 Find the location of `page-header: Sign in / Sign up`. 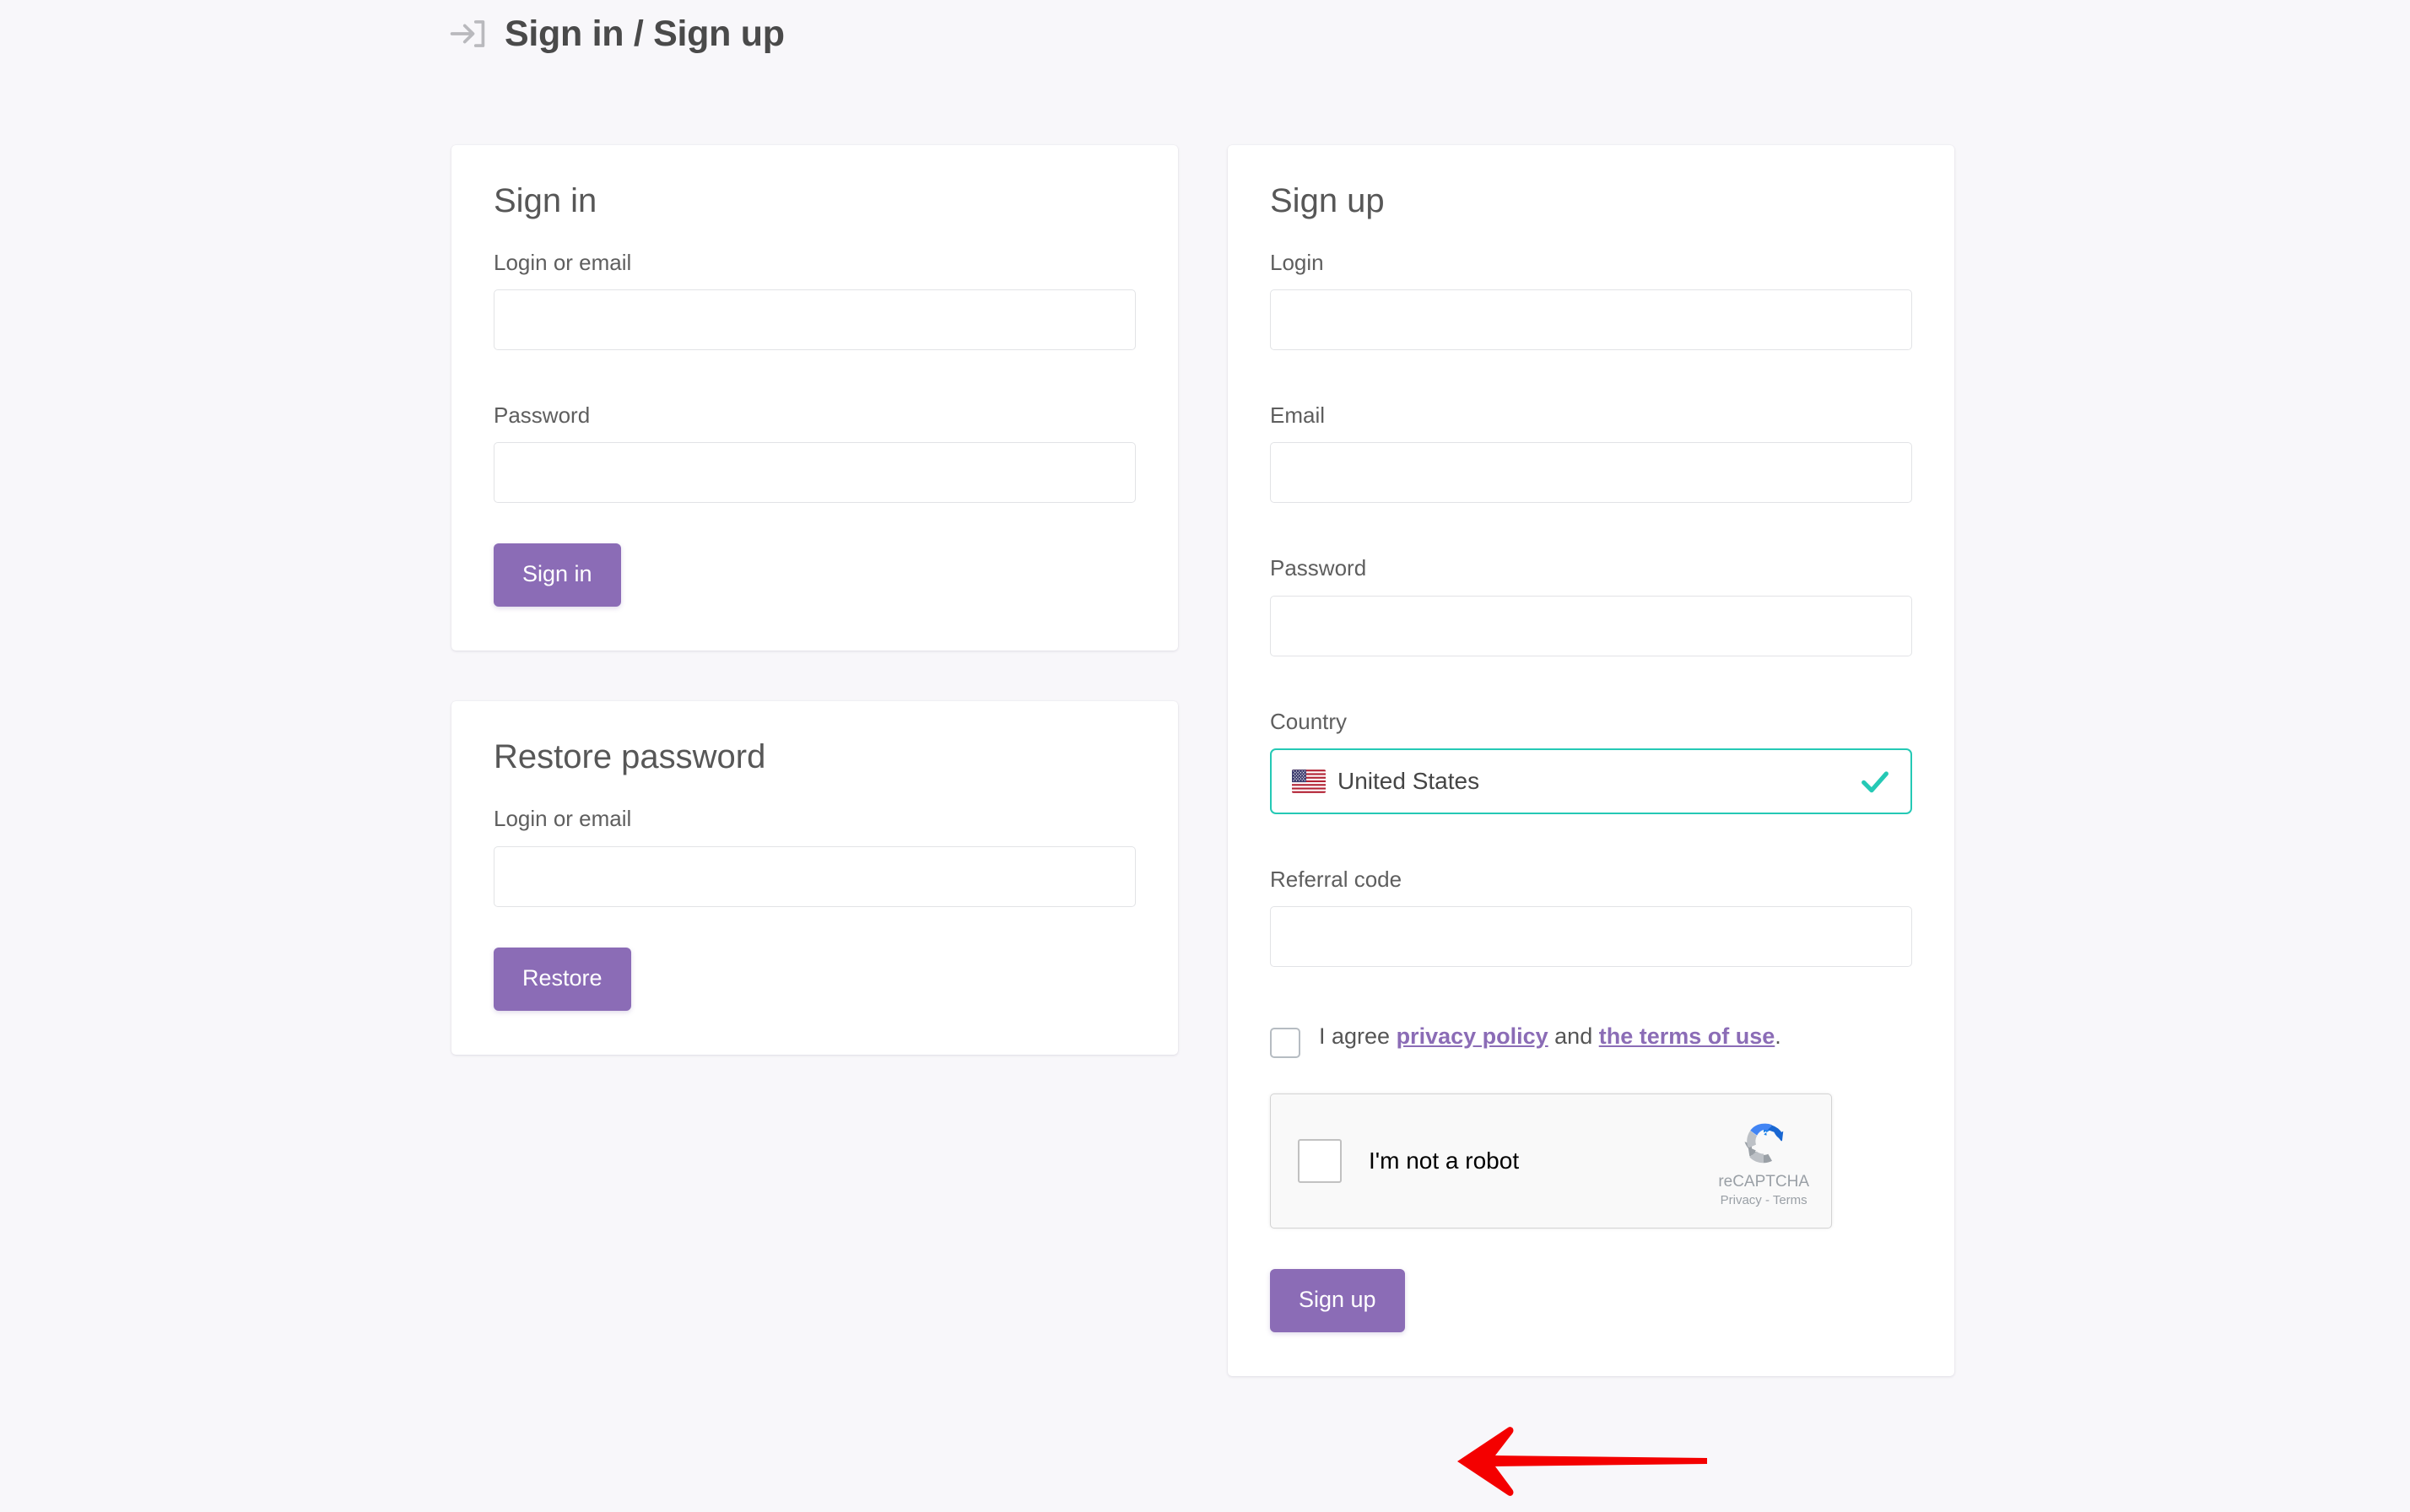

page-header: Sign in / Sign up is located at coordinates (615, 34).